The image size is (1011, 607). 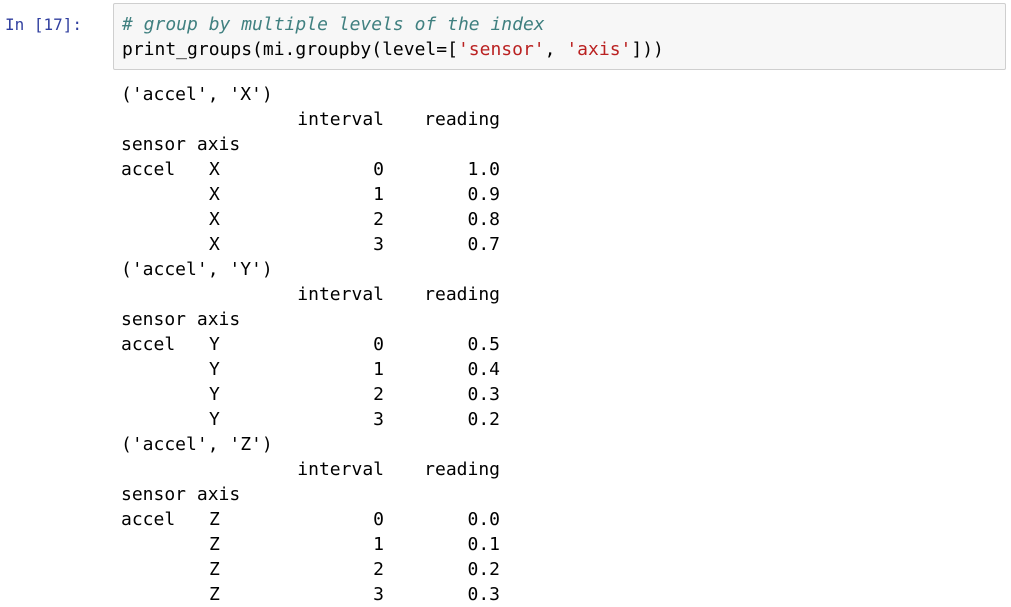 What do you see at coordinates (483, 219) in the screenshot?
I see `cell-reading: 0.8` at bounding box center [483, 219].